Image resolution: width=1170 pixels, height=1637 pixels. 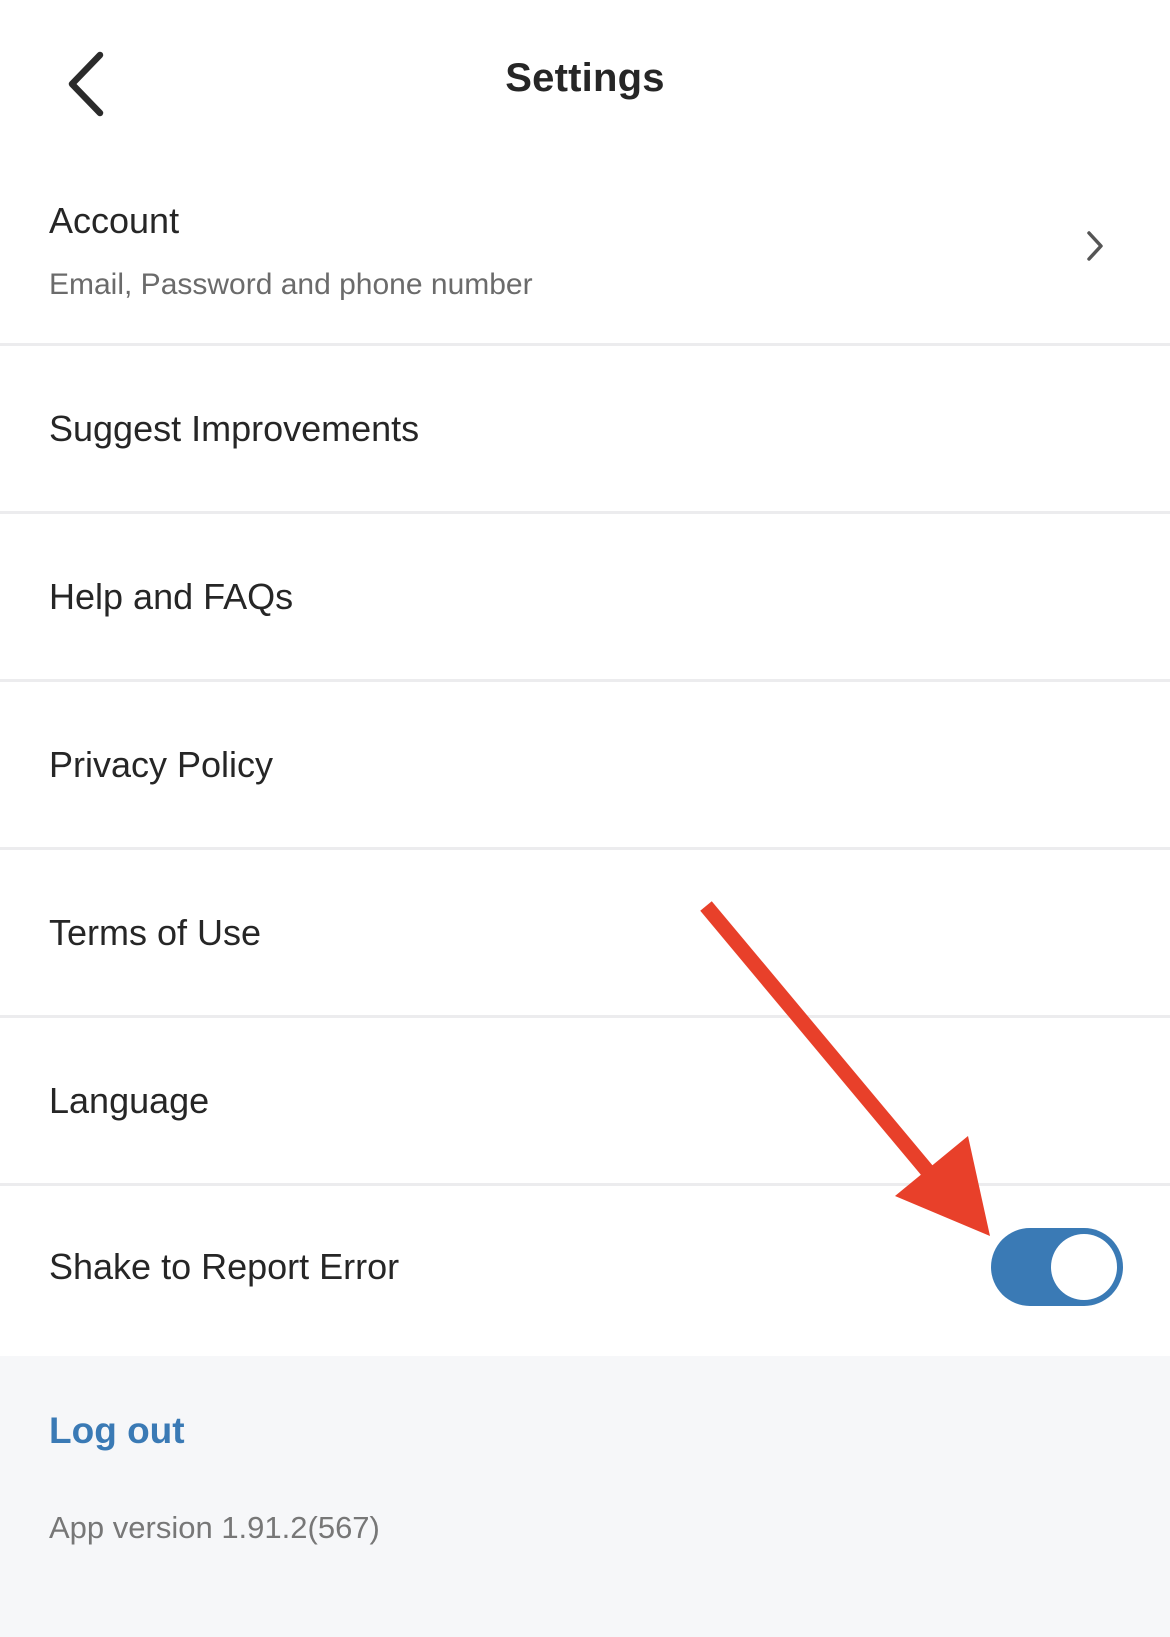 What do you see at coordinates (291, 284) in the screenshot?
I see `account-subtitle: Email, Password and phone number` at bounding box center [291, 284].